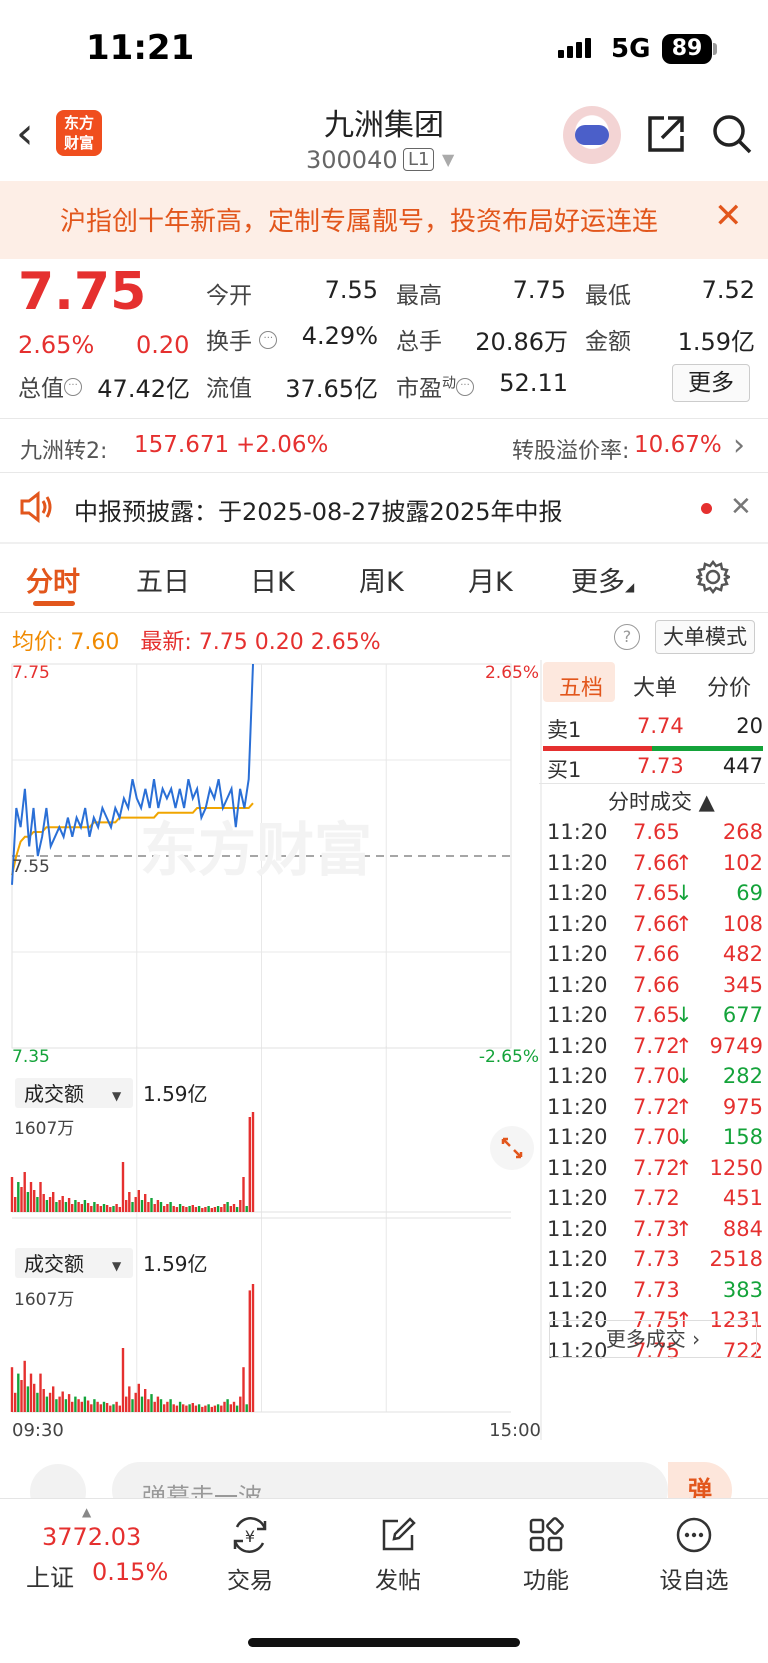 This screenshot has width=768, height=1663. What do you see at coordinates (272, 579) in the screenshot?
I see `tab-daily-k: 日K` at bounding box center [272, 579].